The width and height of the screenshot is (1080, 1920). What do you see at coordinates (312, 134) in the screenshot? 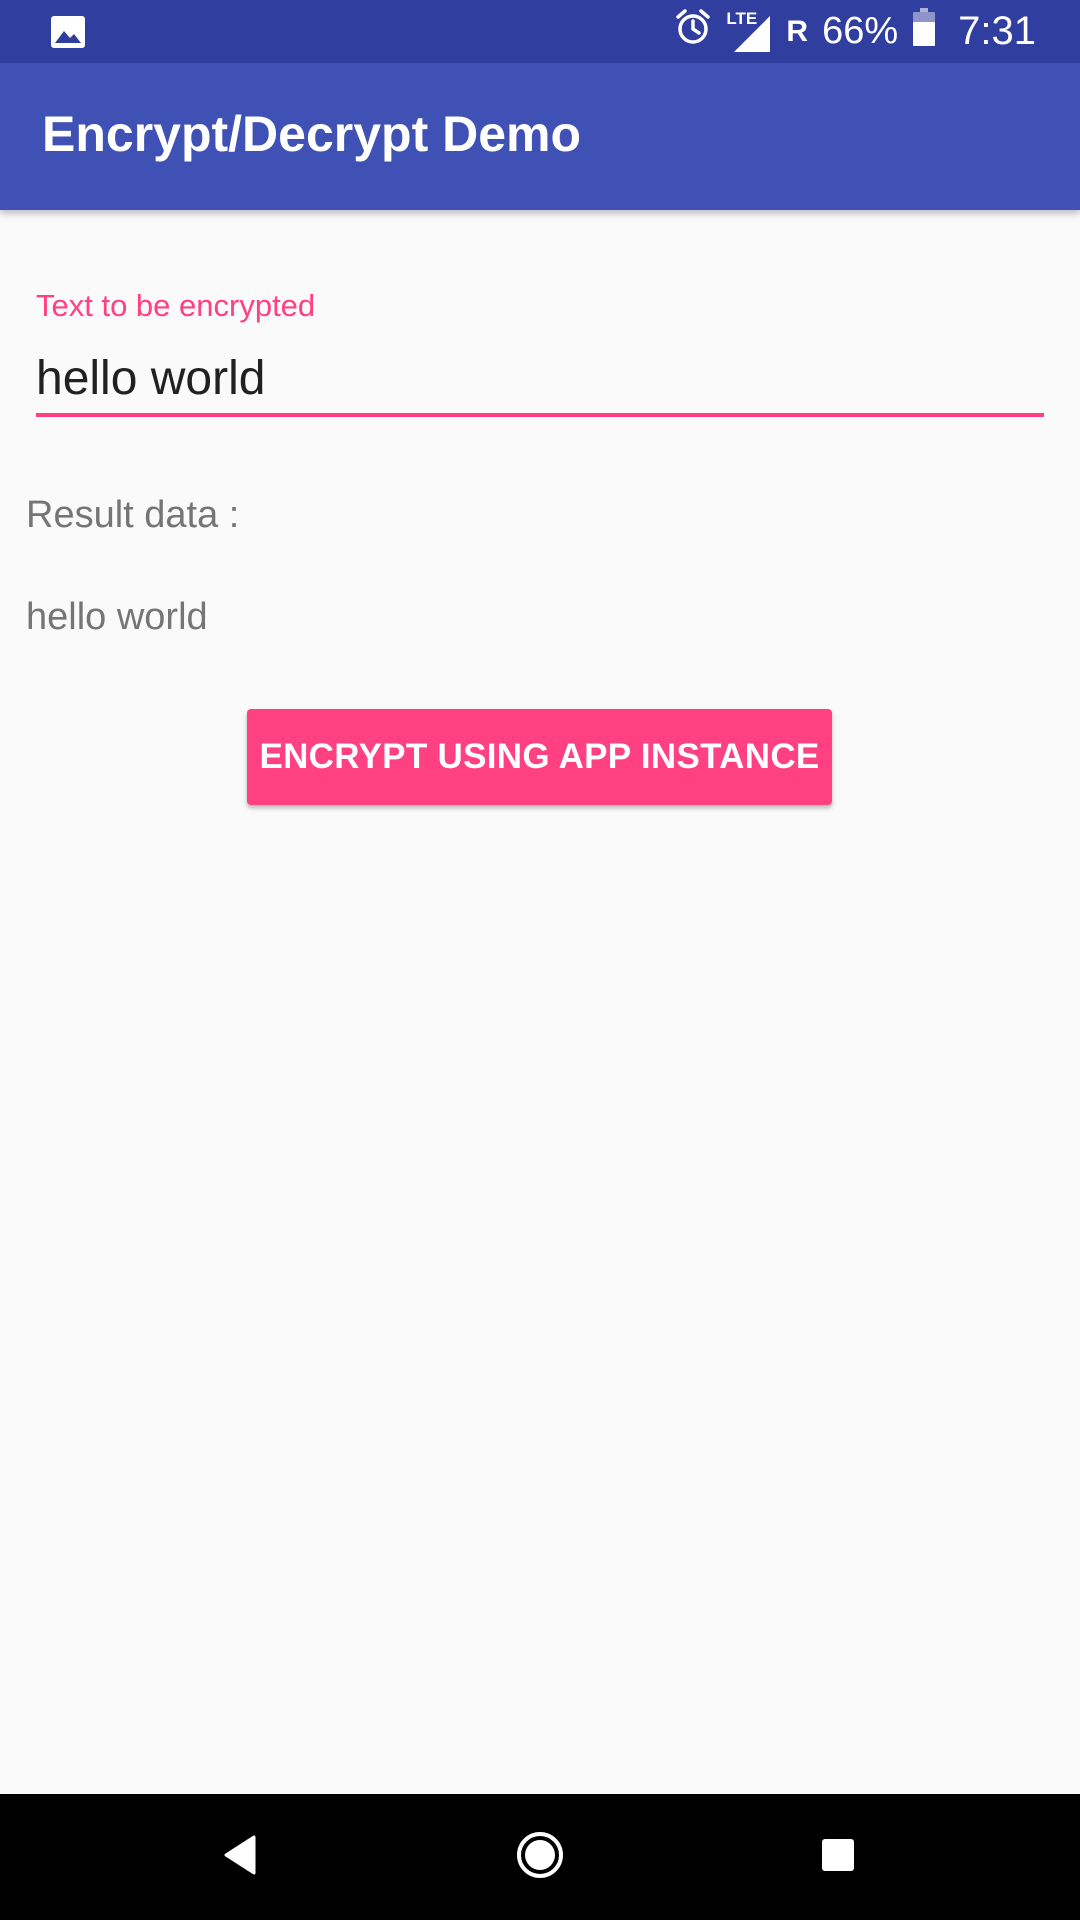
I see `app-title: Encrypt/Decrypt Demo` at bounding box center [312, 134].